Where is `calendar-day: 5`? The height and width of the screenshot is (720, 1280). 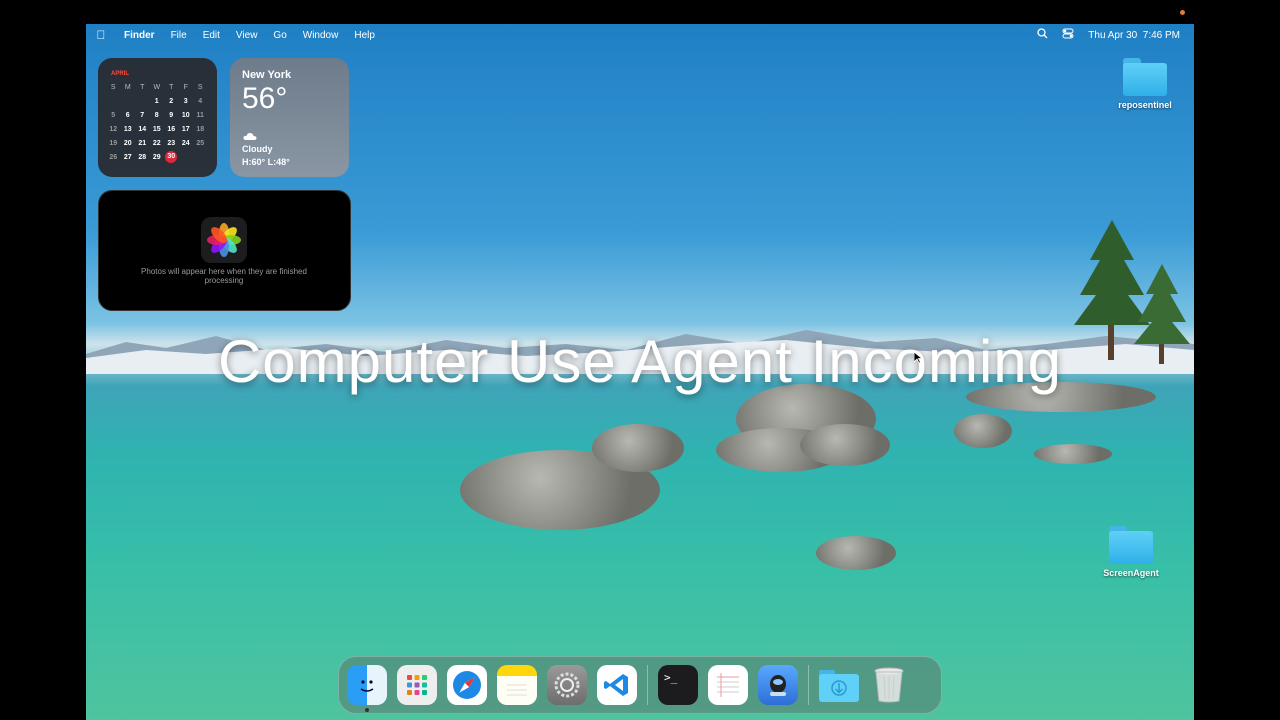
calendar-day: 5 is located at coordinates (113, 115).